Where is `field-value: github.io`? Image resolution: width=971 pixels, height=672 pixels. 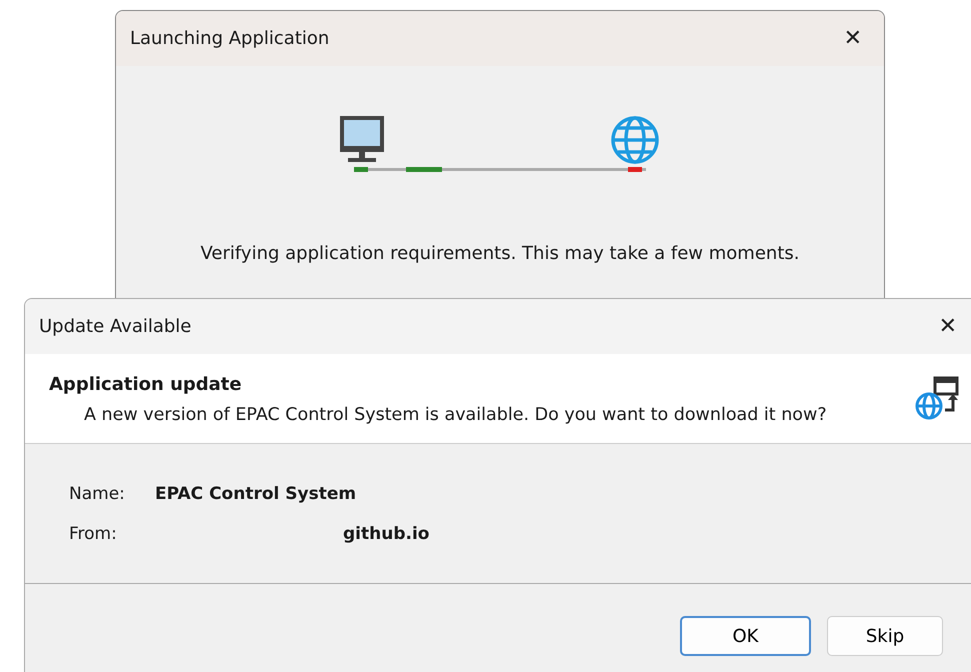 field-value: github.io is located at coordinates (386, 534).